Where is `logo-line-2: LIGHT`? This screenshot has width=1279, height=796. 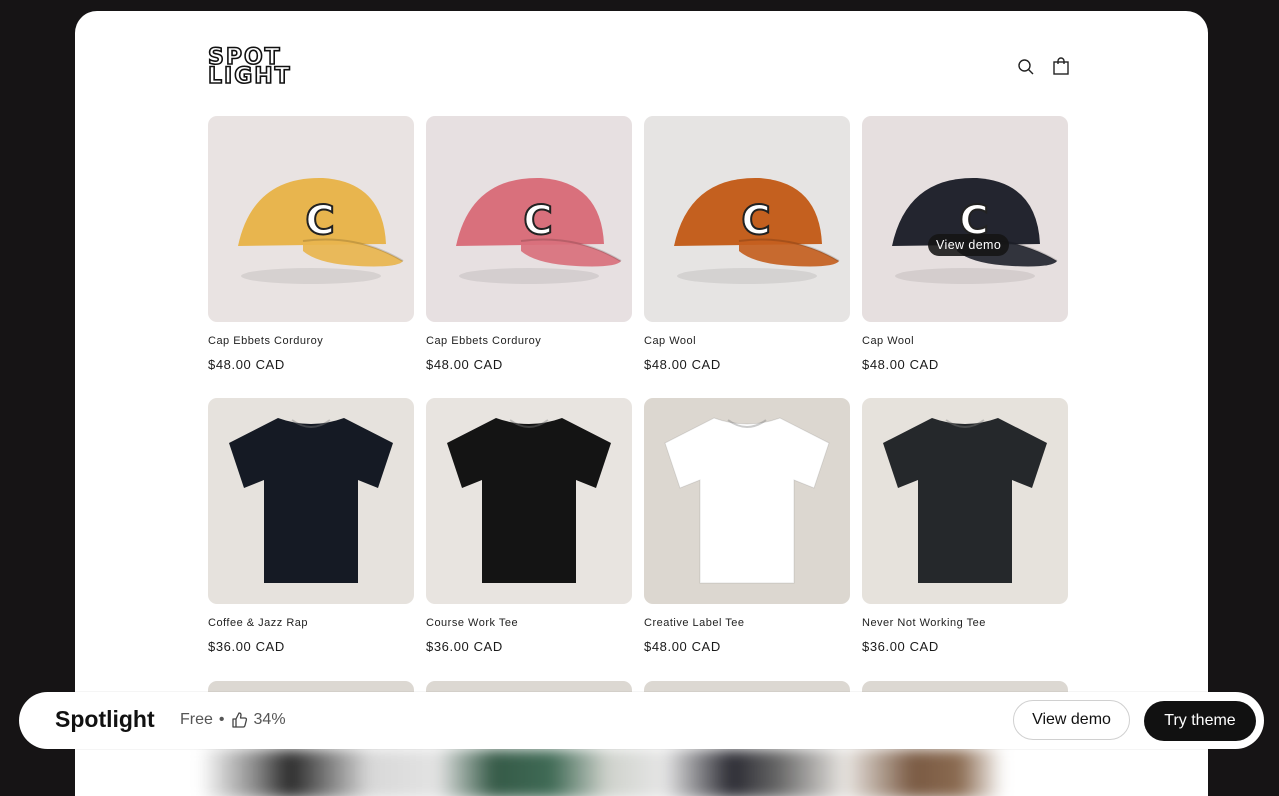 logo-line-2: LIGHT is located at coordinates (249, 76).